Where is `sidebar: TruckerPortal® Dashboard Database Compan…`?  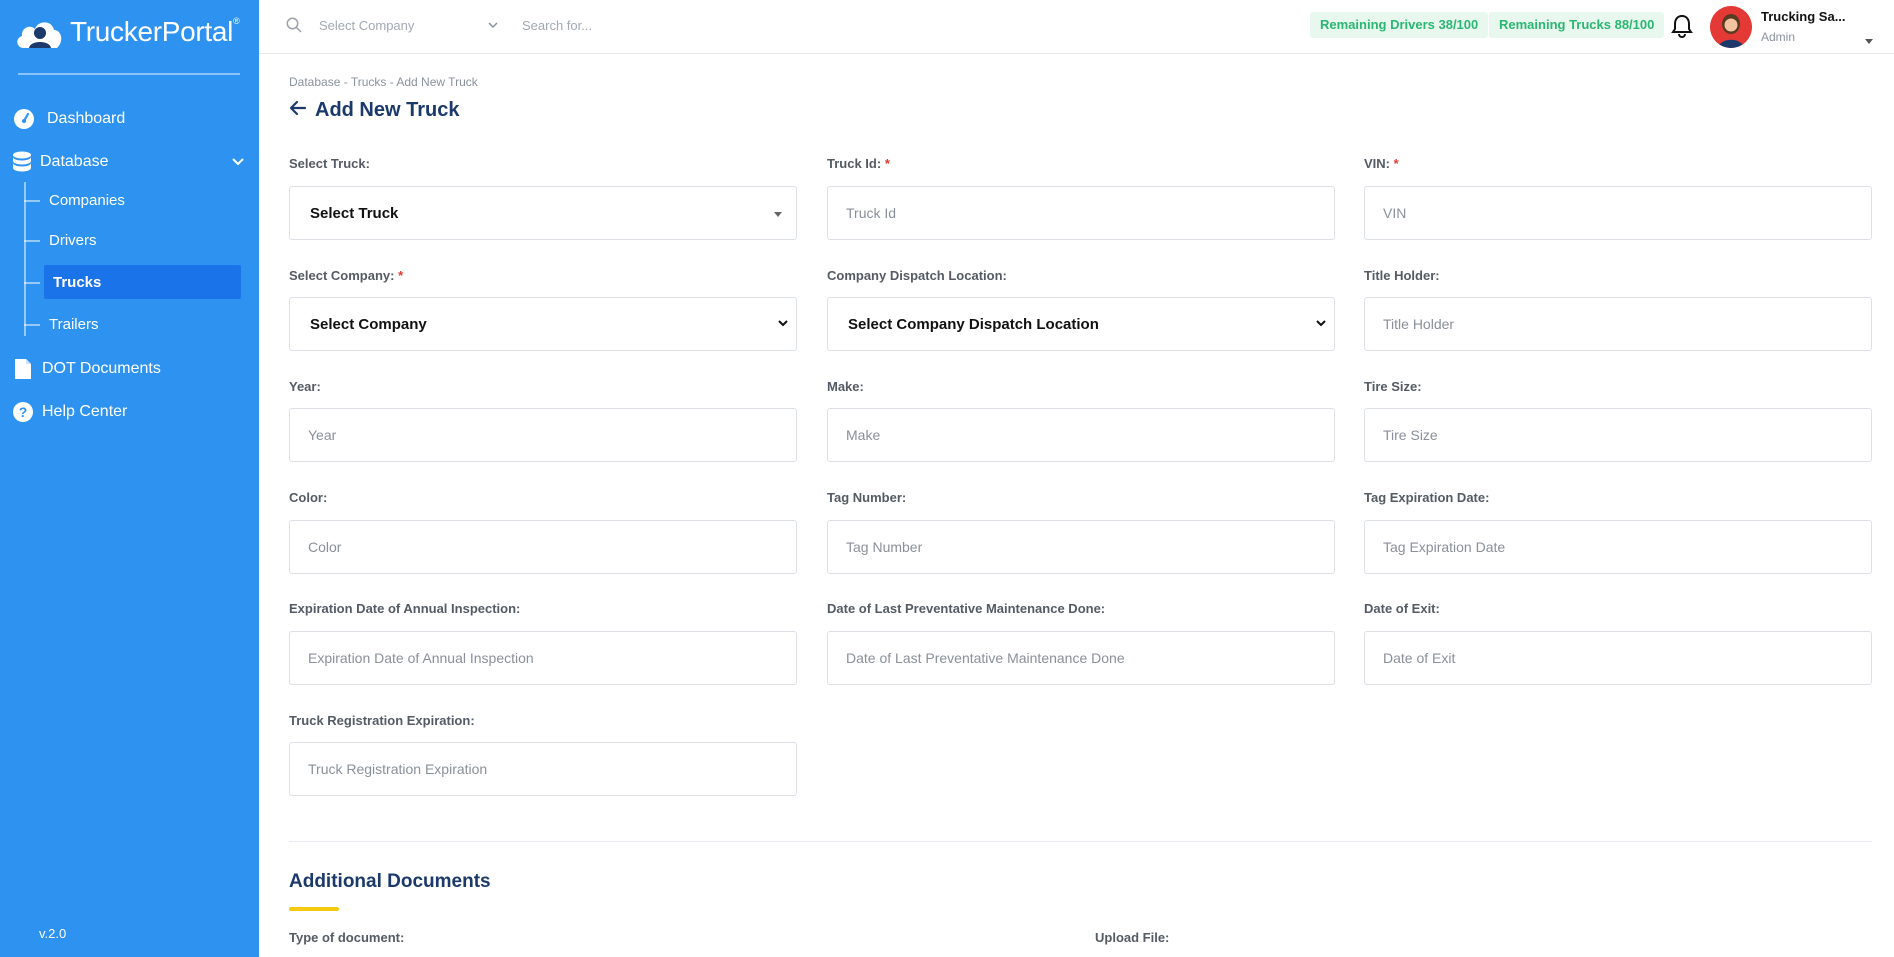 sidebar: TruckerPortal® Dashboard Database Compan… is located at coordinates (129, 478).